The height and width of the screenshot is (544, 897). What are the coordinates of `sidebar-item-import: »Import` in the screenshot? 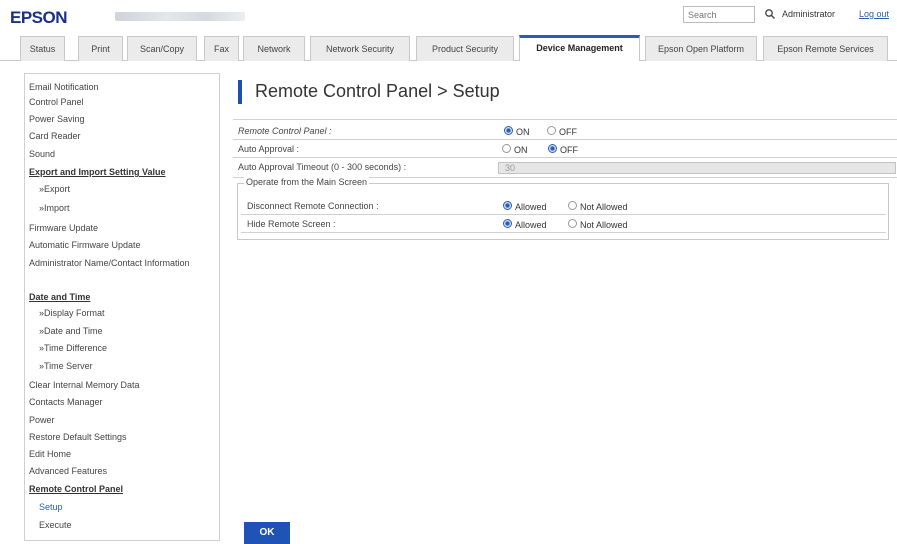 It's located at (54, 208).